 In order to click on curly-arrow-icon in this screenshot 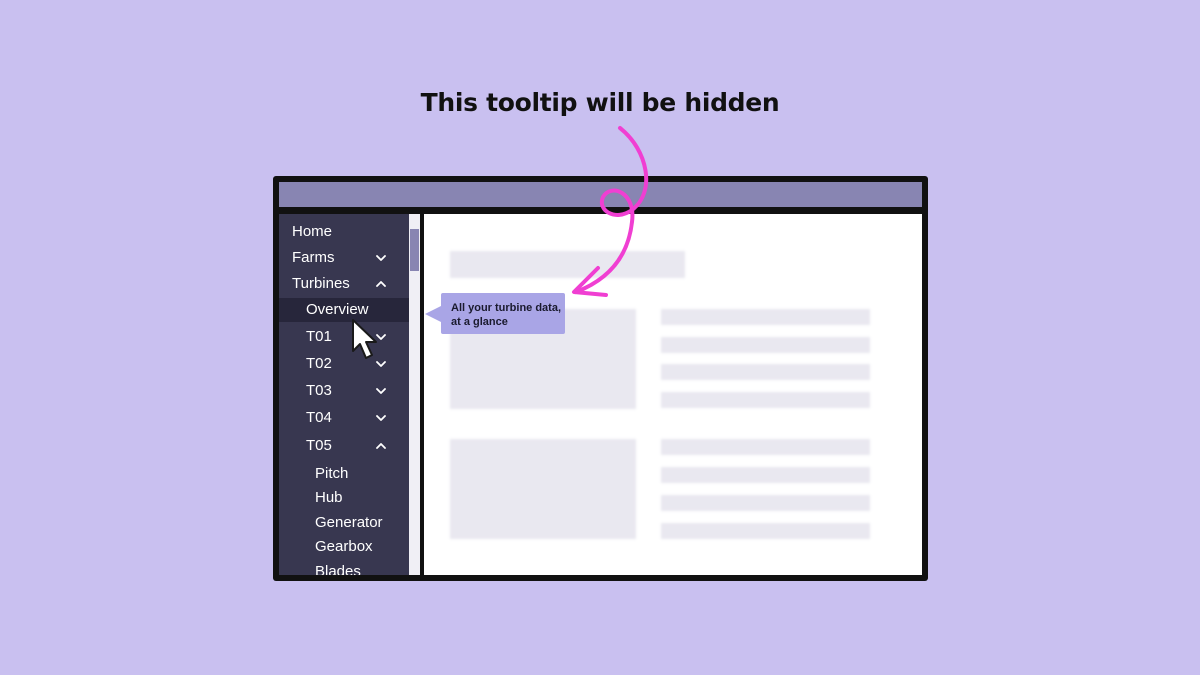, I will do `click(610, 211)`.